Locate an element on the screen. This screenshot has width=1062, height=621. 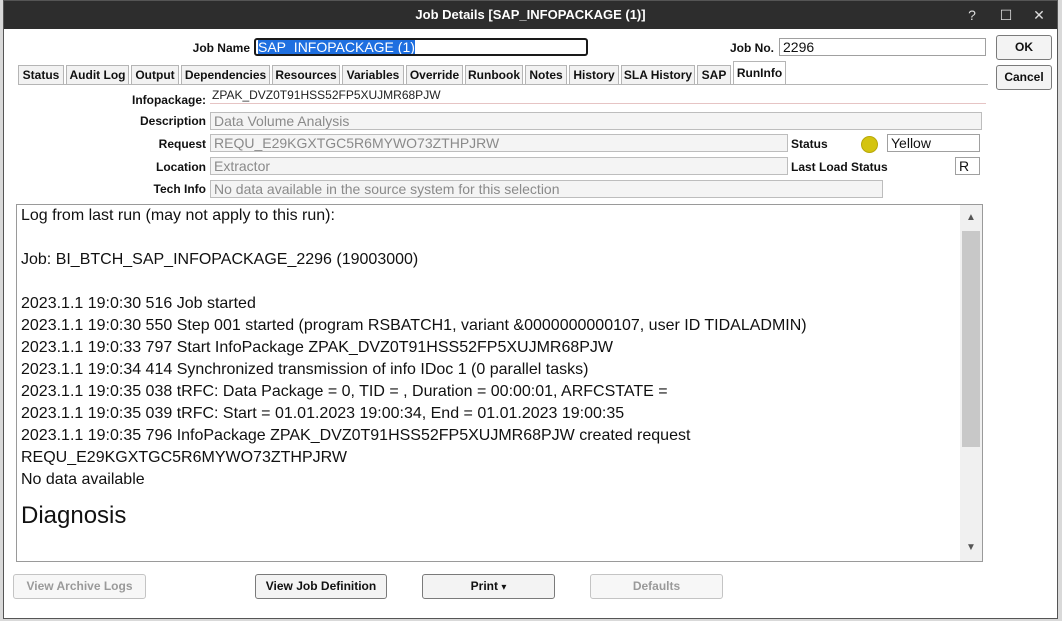
description-field: Data Volume Analysis is located at coordinates (596, 121).